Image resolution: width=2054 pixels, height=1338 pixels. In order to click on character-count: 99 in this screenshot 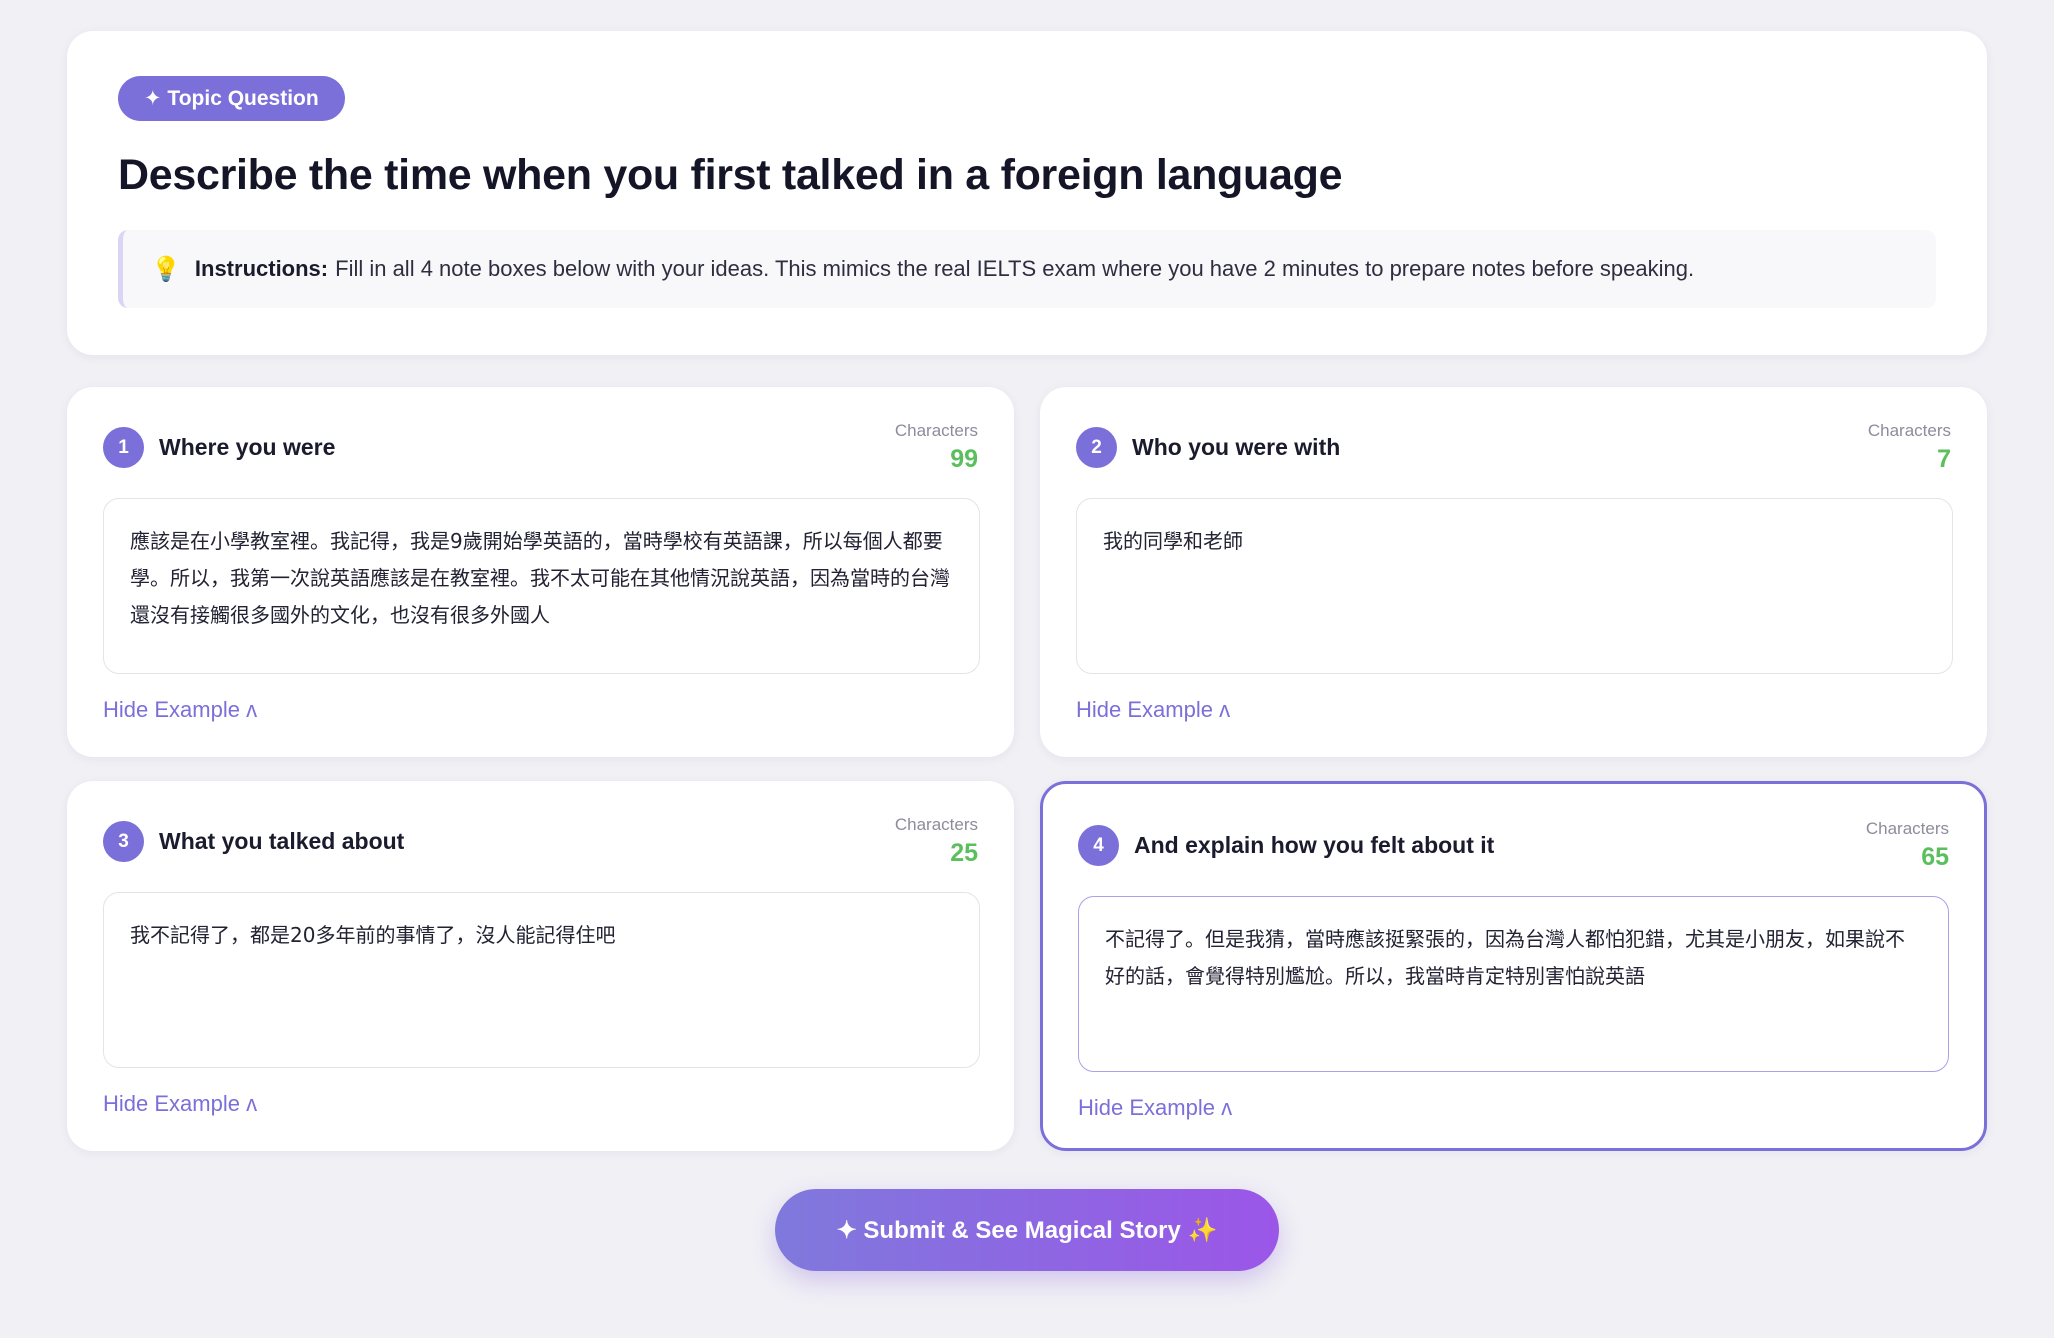, I will do `click(964, 459)`.